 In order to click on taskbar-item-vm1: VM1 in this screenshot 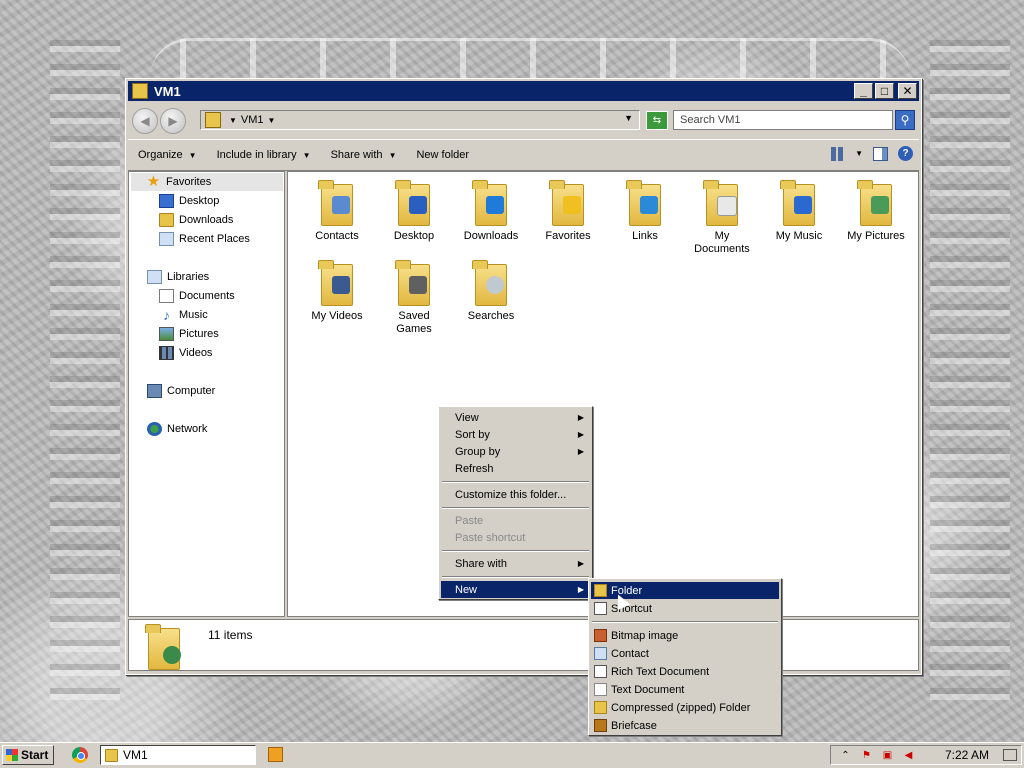, I will do `click(178, 755)`.